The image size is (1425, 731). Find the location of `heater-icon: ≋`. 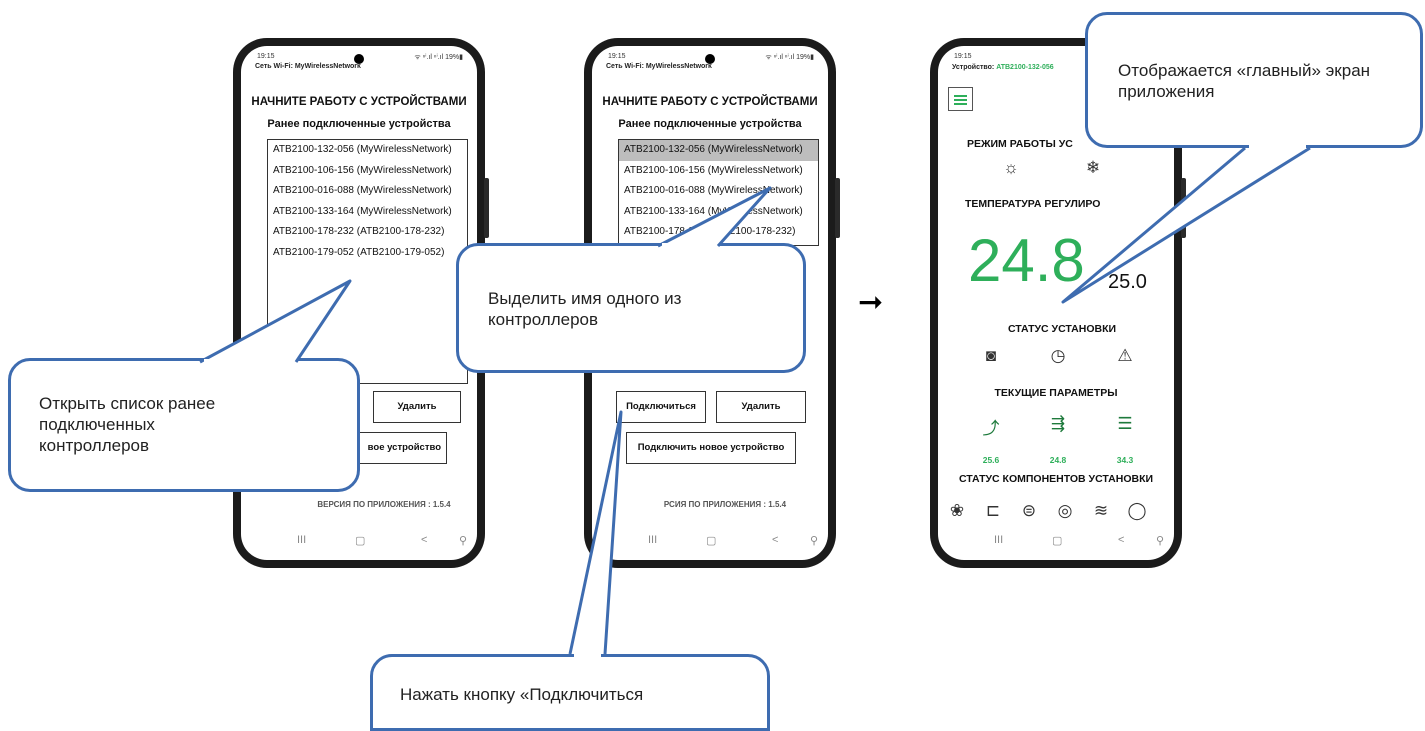

heater-icon: ≋ is located at coordinates (1101, 511).